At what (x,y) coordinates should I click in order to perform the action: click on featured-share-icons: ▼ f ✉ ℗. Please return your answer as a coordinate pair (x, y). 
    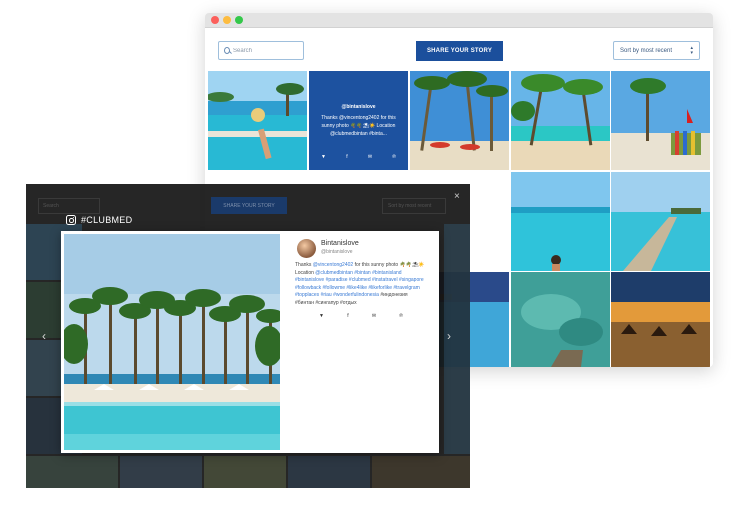
    Looking at the image, I should click on (358, 157).